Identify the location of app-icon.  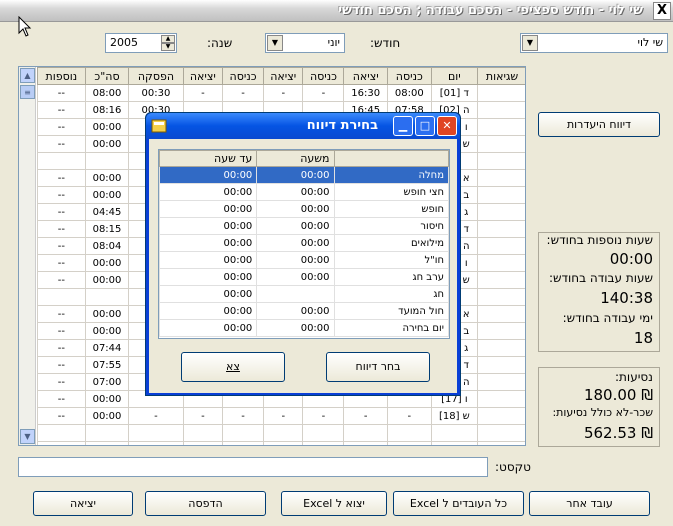
(159, 126).